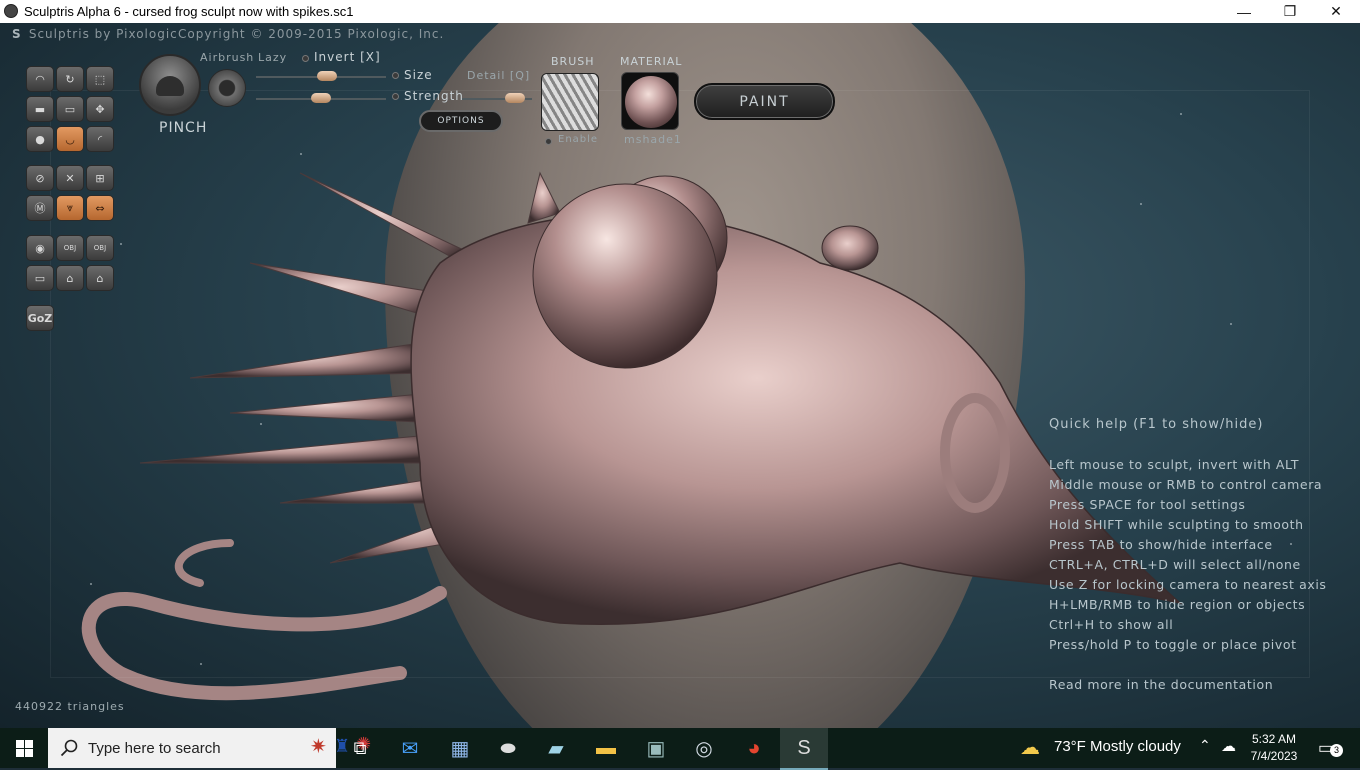 The image size is (1360, 770). Describe the element at coordinates (1030, 748) in the screenshot. I see `partly-cloudy-icon: ☁` at that location.